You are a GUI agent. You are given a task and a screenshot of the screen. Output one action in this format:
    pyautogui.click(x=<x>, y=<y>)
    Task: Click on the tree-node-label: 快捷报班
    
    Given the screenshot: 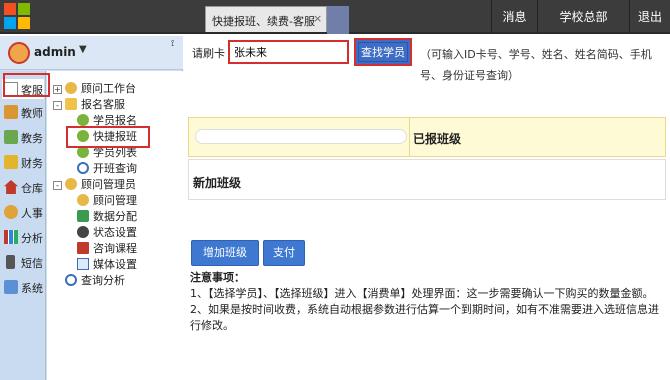 What is the action you would take?
    pyautogui.click(x=115, y=136)
    